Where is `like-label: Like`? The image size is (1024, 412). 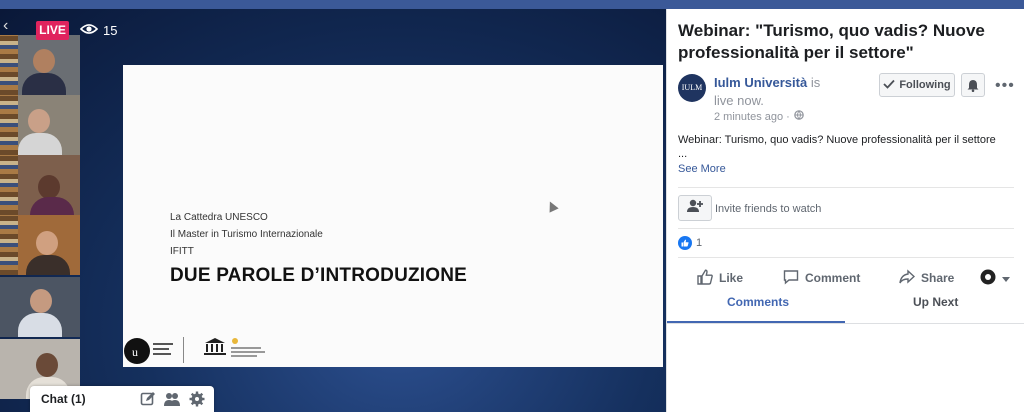 like-label: Like is located at coordinates (731, 278).